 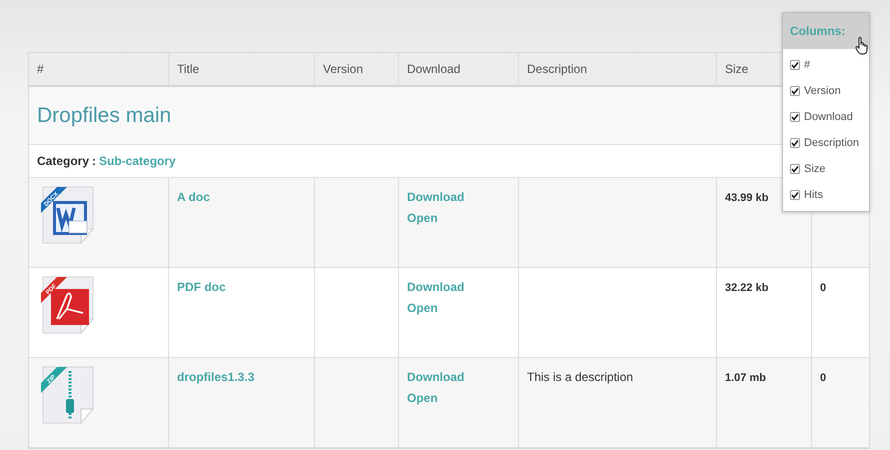 What do you see at coordinates (201, 287) in the screenshot?
I see `file-title-link: PDF doc` at bounding box center [201, 287].